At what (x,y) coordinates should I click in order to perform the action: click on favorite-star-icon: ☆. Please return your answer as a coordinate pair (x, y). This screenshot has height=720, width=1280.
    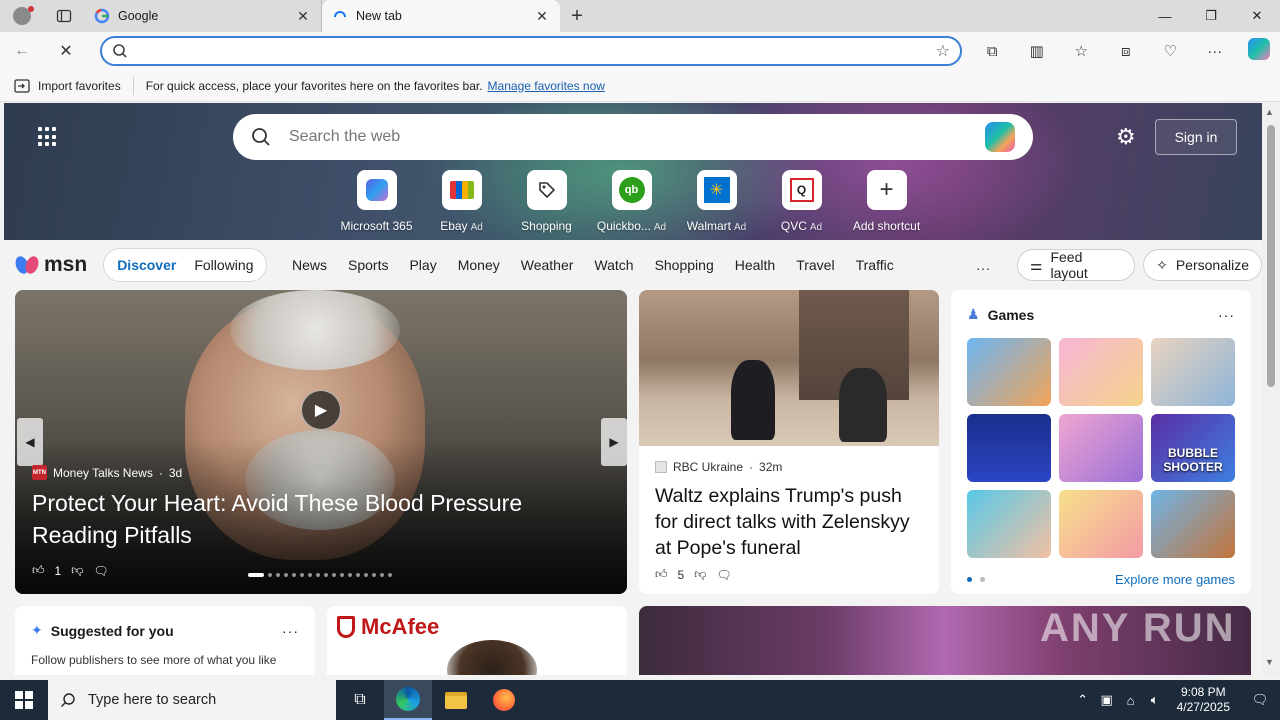
    Looking at the image, I should click on (943, 51).